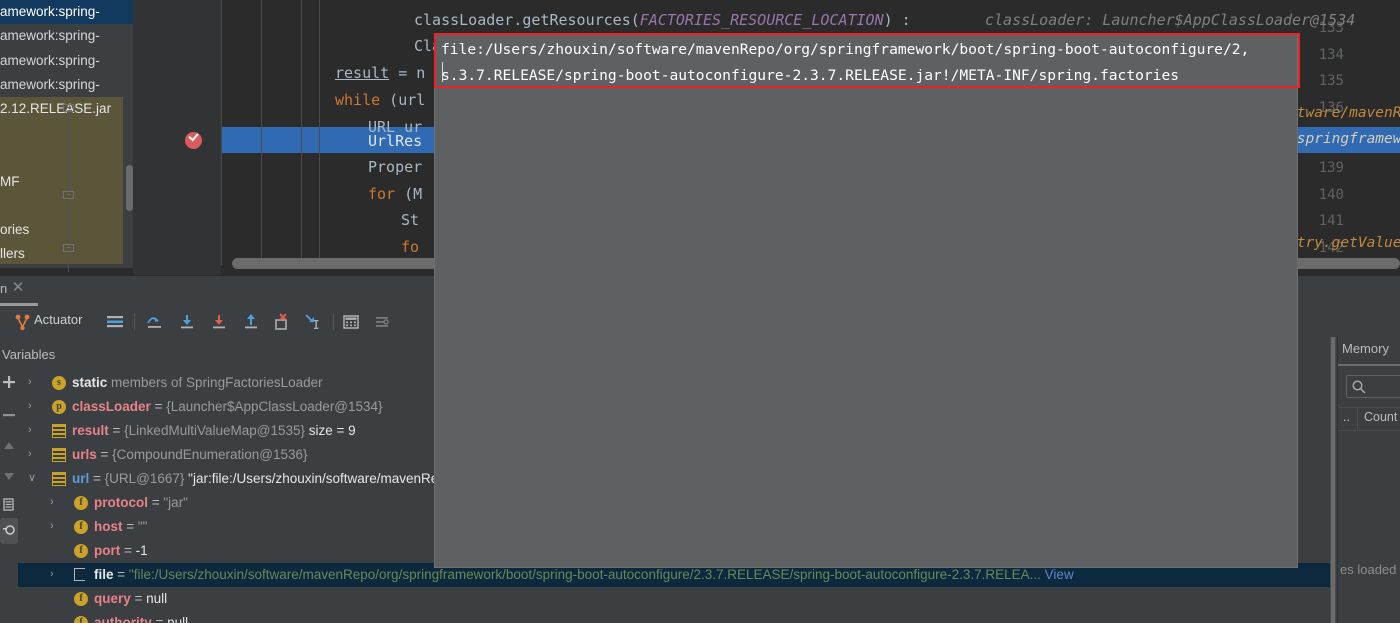 The width and height of the screenshot is (1400, 623). I want to click on list-item: ories, so click(14, 230).